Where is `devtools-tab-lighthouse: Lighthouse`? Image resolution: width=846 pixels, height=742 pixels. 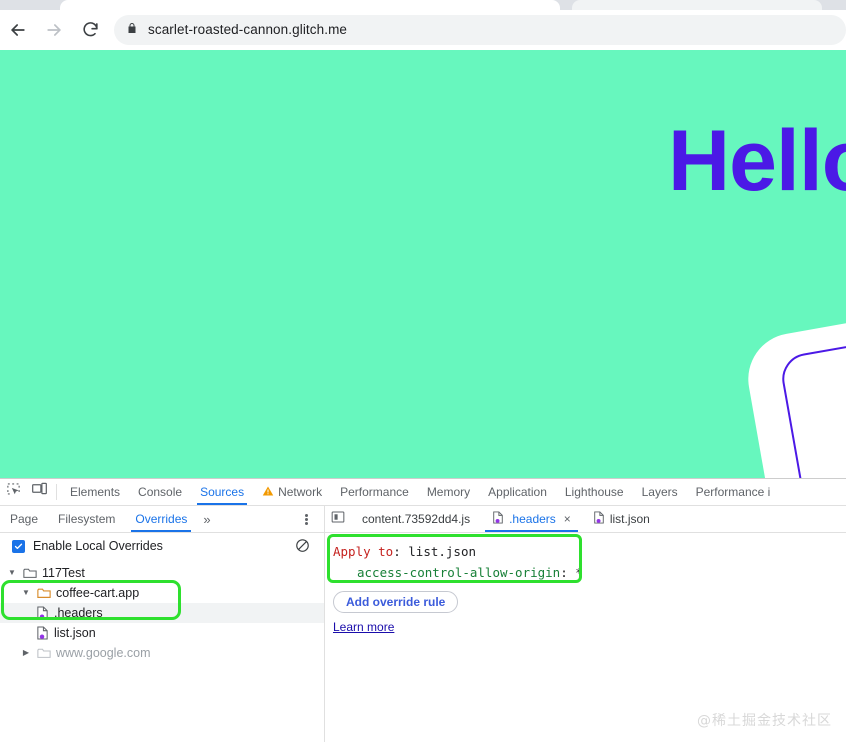
devtools-tab-lighthouse: Lighthouse is located at coordinates (594, 492).